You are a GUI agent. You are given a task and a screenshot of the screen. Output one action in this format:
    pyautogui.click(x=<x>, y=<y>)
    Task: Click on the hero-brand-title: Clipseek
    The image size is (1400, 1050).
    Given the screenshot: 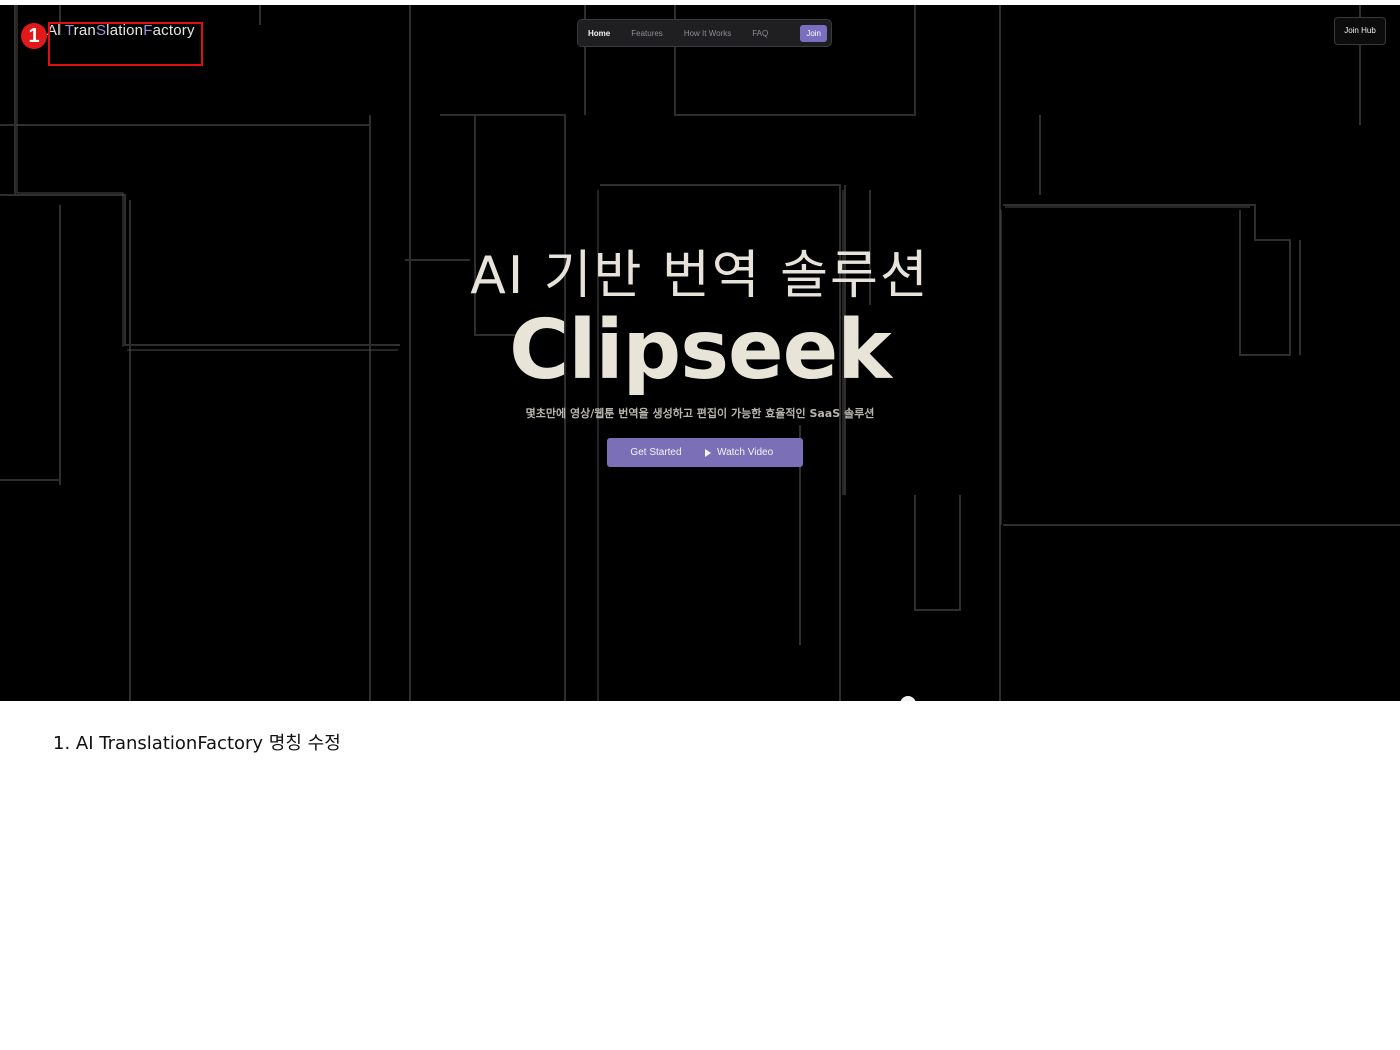 What is the action you would take?
    pyautogui.click(x=700, y=350)
    